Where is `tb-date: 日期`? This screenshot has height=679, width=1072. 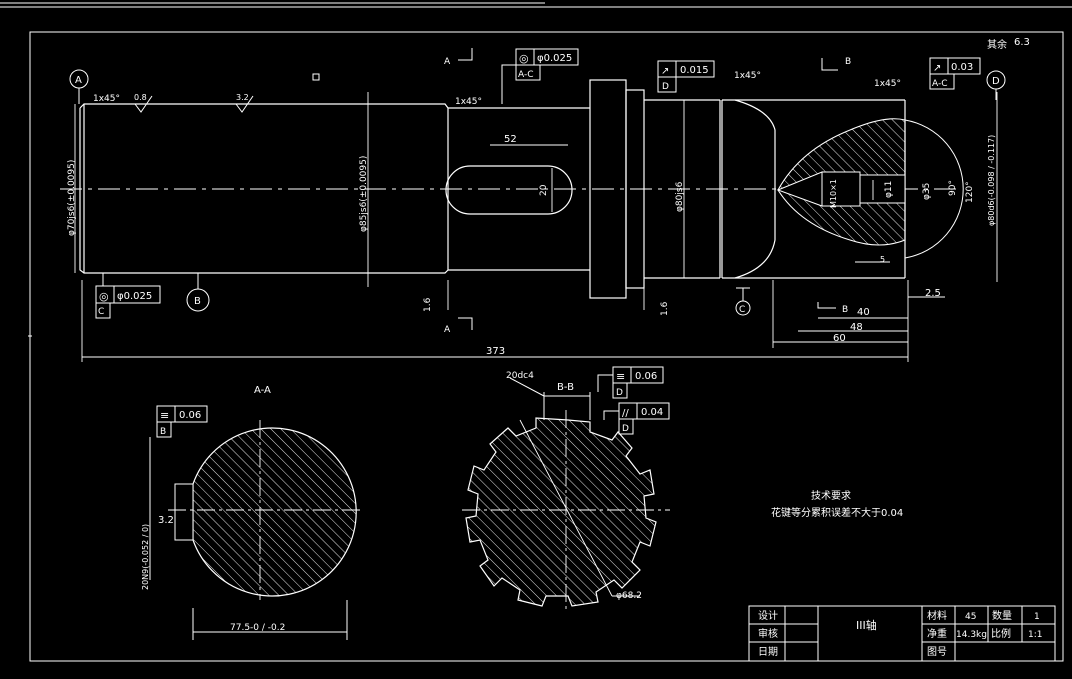 tb-date: 日期 is located at coordinates (768, 652).